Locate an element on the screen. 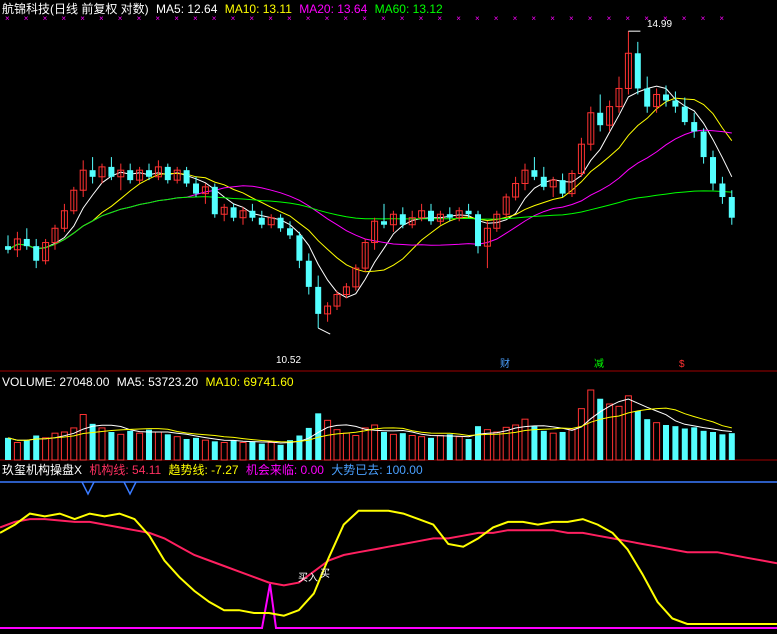 The width and height of the screenshot is (777, 634). volume-ma5-line is located at coordinates (369, 421).